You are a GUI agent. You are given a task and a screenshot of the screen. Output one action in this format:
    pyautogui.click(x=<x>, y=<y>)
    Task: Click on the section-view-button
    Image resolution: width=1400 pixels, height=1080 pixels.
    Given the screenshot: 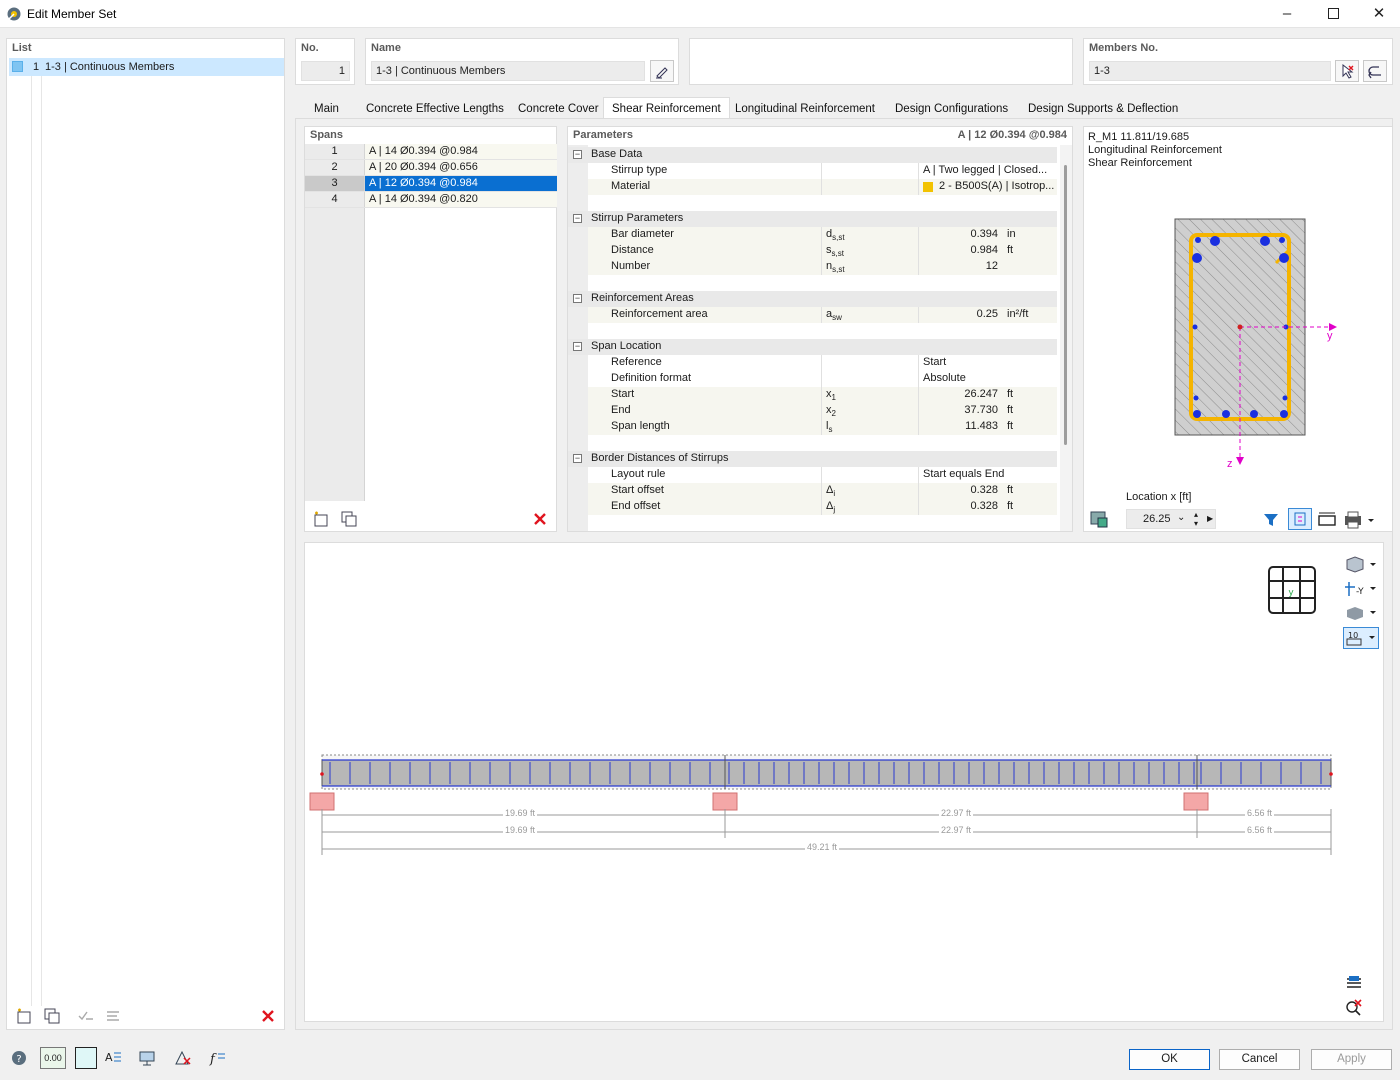 What is the action you would take?
    pyautogui.click(x=1327, y=520)
    